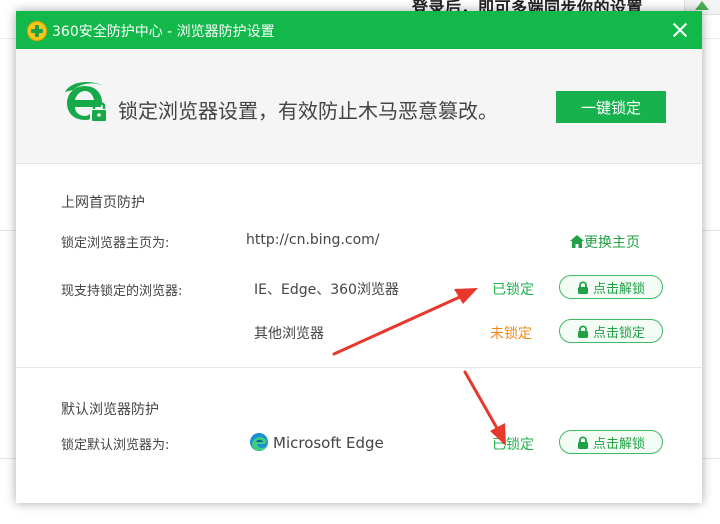  What do you see at coordinates (110, 410) in the screenshot?
I see `default-browser-protection-title: 默认浏览器防护` at bounding box center [110, 410].